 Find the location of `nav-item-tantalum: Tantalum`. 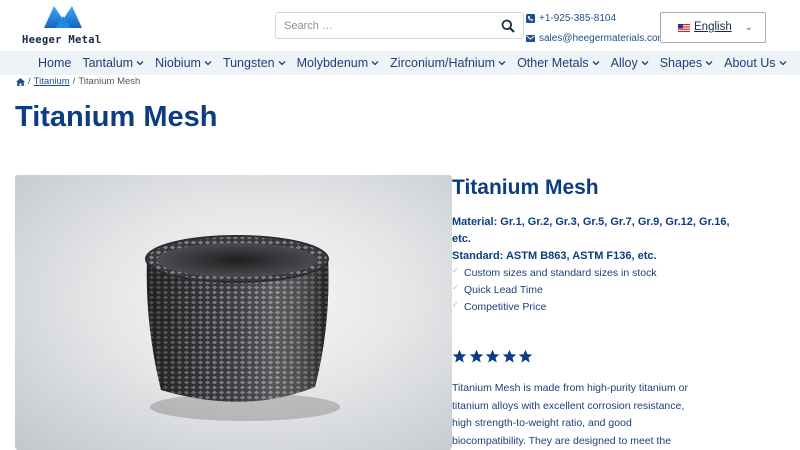

nav-item-tantalum: Tantalum is located at coordinates (113, 63).